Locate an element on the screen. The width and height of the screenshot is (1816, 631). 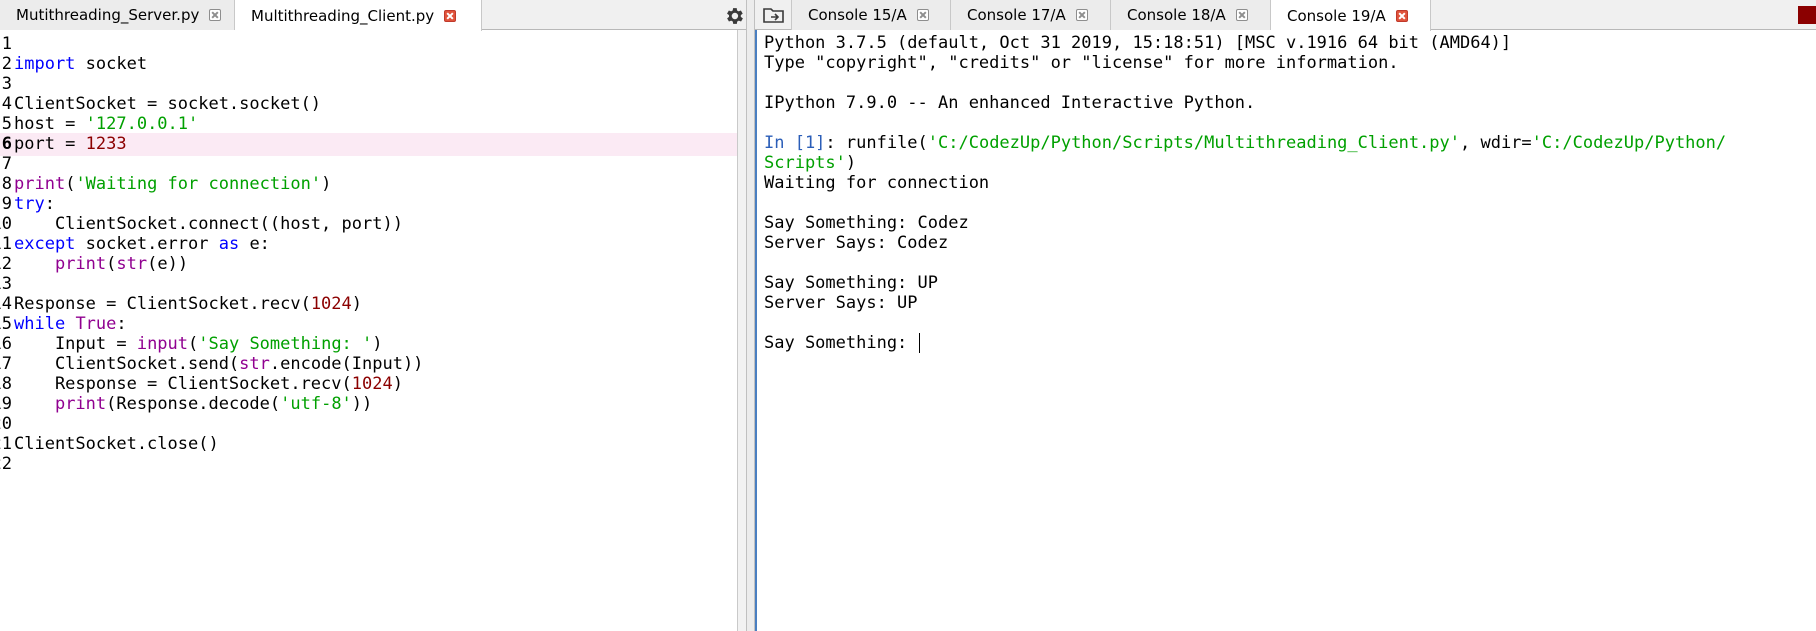
tab-console-19: Console 19/A is located at coordinates (1351, 15).